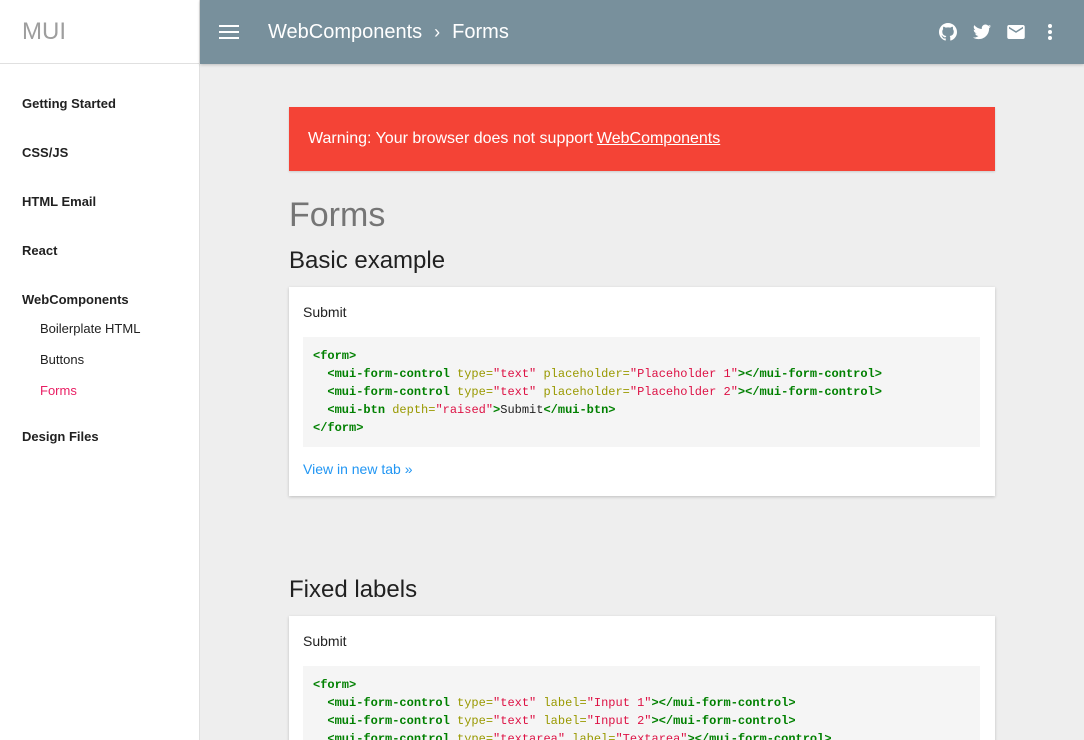 The width and height of the screenshot is (1084, 740). Describe the element at coordinates (99, 207) in the screenshot. I see `sidebar-item-html-email: HTML Email` at that location.